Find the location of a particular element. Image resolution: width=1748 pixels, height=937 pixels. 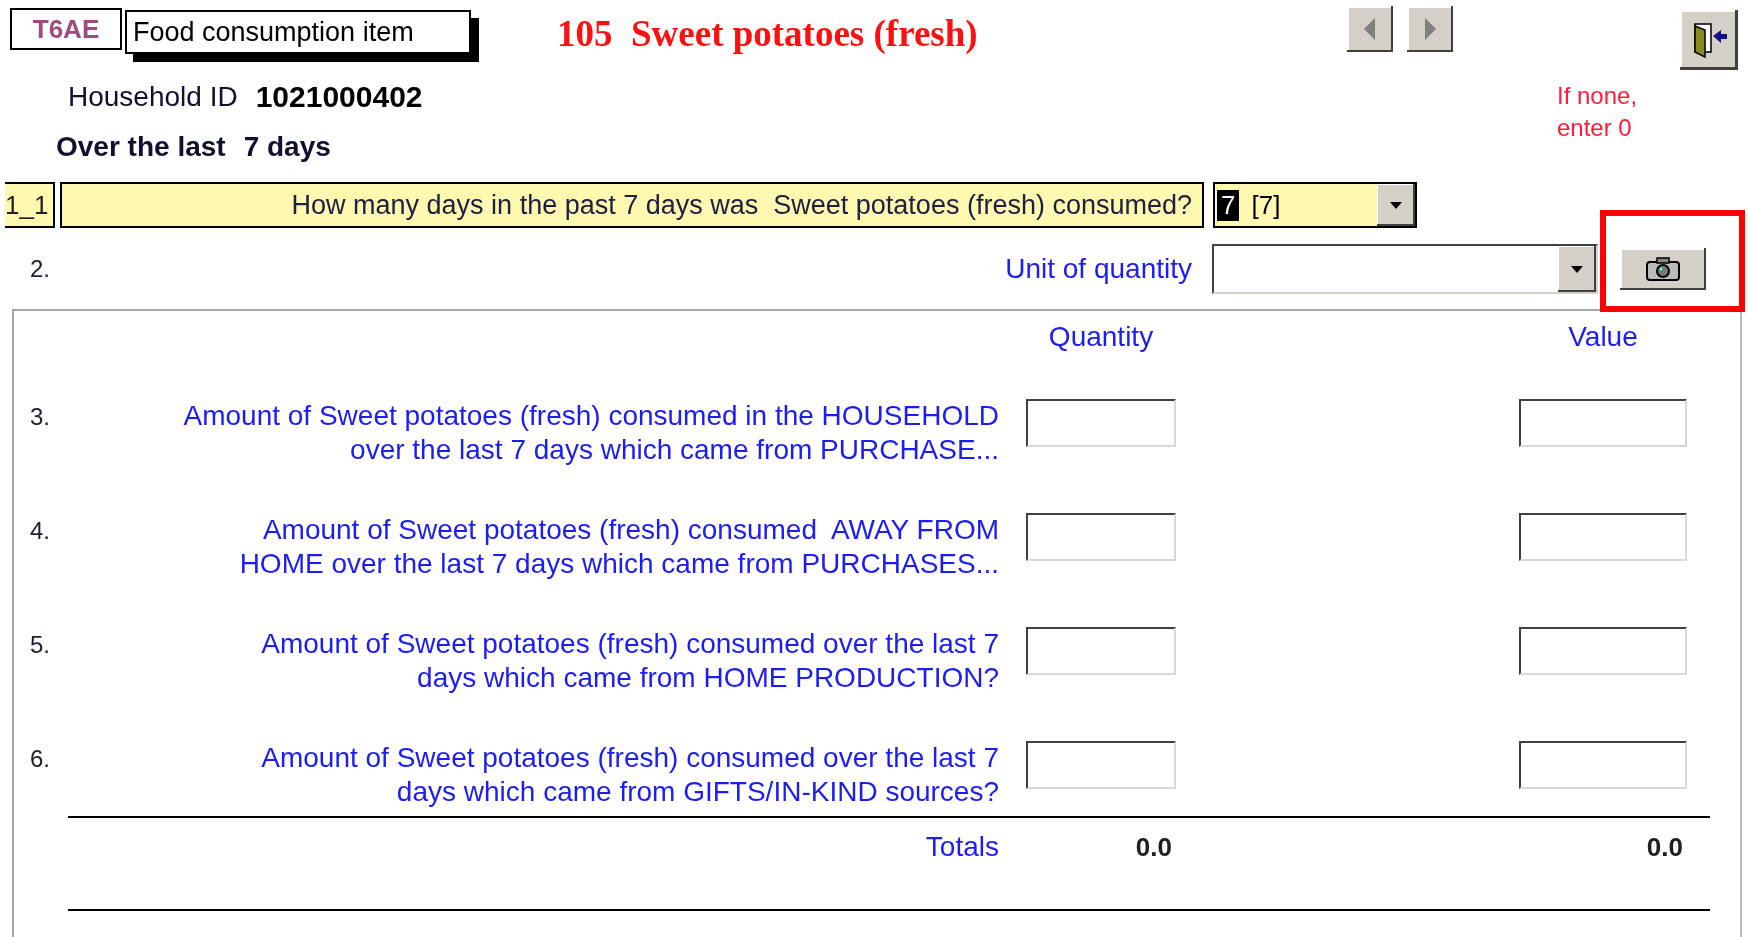

value-total: 0.0 is located at coordinates (1664, 847).